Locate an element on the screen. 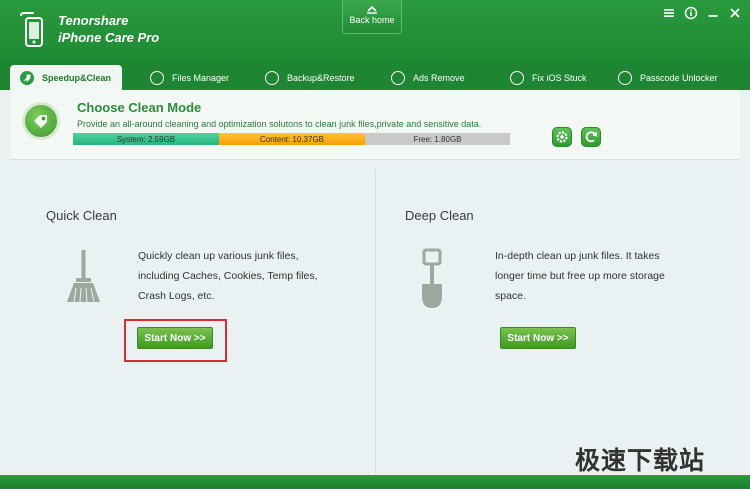 The width and height of the screenshot is (750, 489). title-bar: Tenorshare iPhone Care Pro Back home is located at coordinates (375, 30).